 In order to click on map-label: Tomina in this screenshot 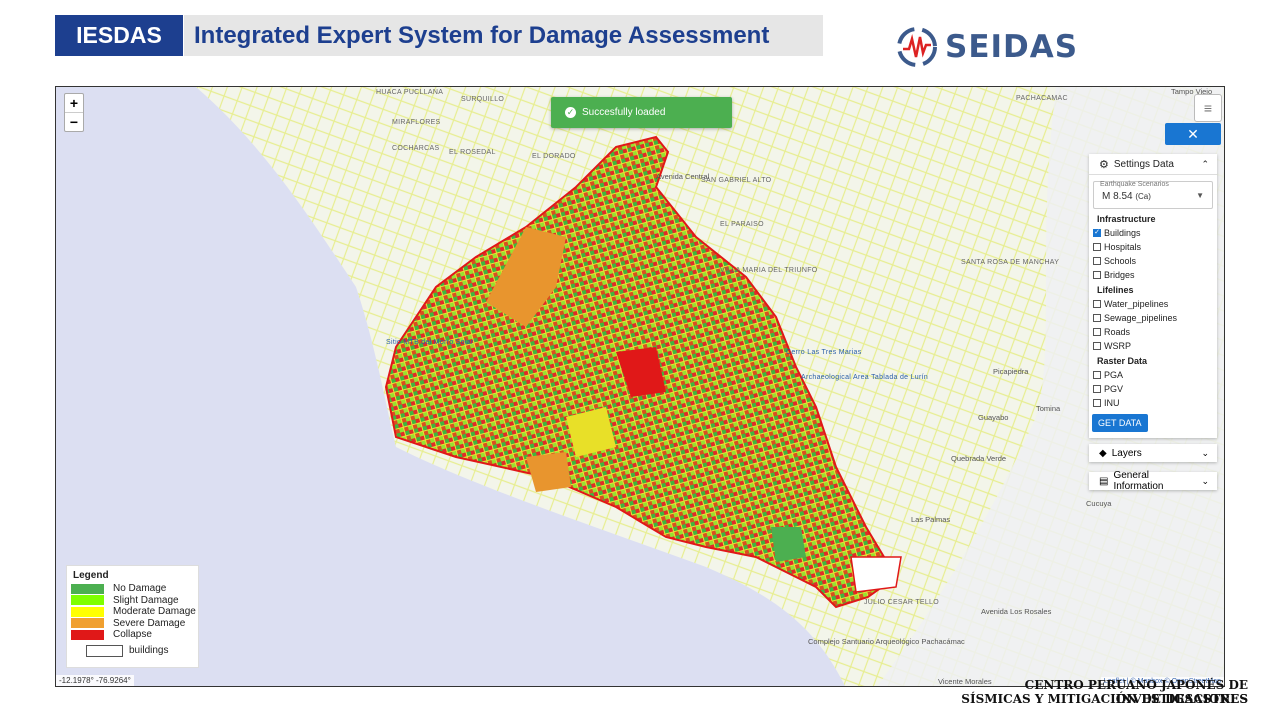, I will do `click(1048, 408)`.